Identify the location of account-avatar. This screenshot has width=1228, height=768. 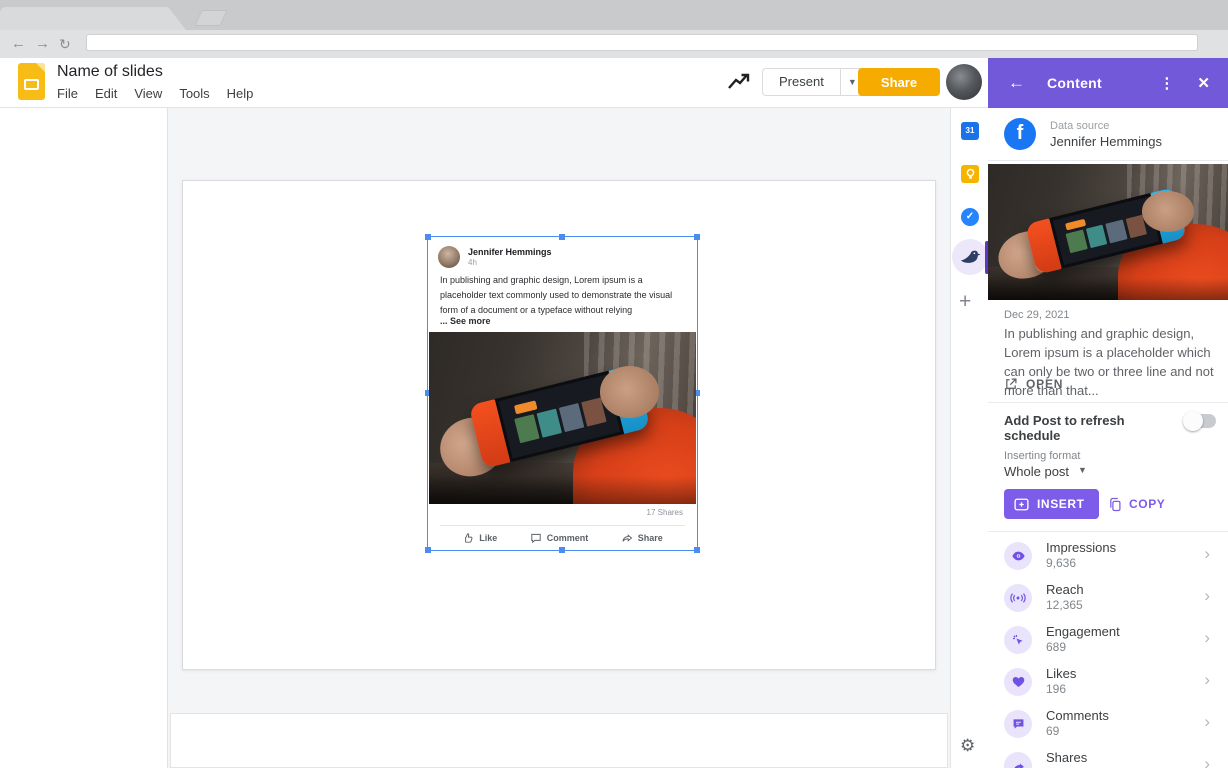
(964, 82).